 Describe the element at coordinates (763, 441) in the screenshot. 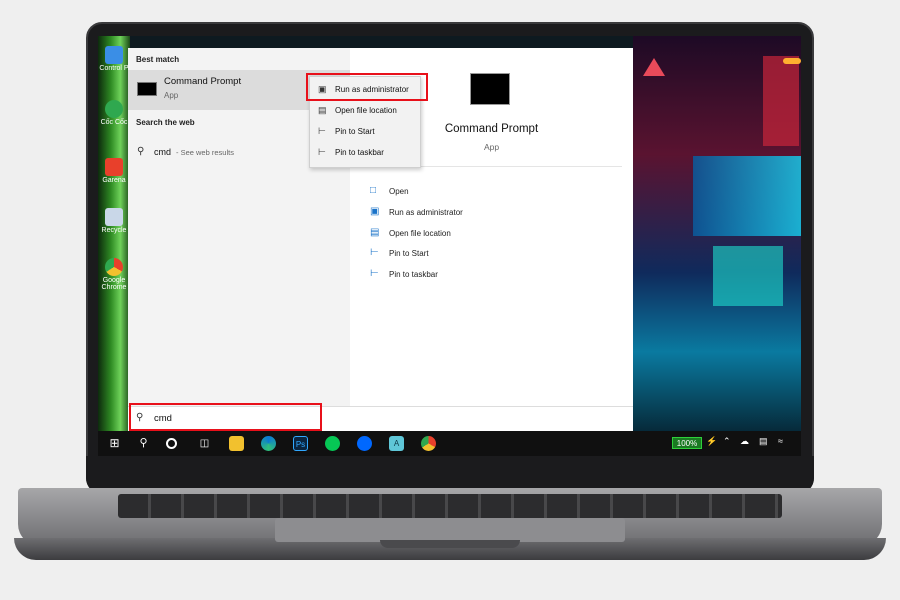

I see `network-icon: ▤` at that location.